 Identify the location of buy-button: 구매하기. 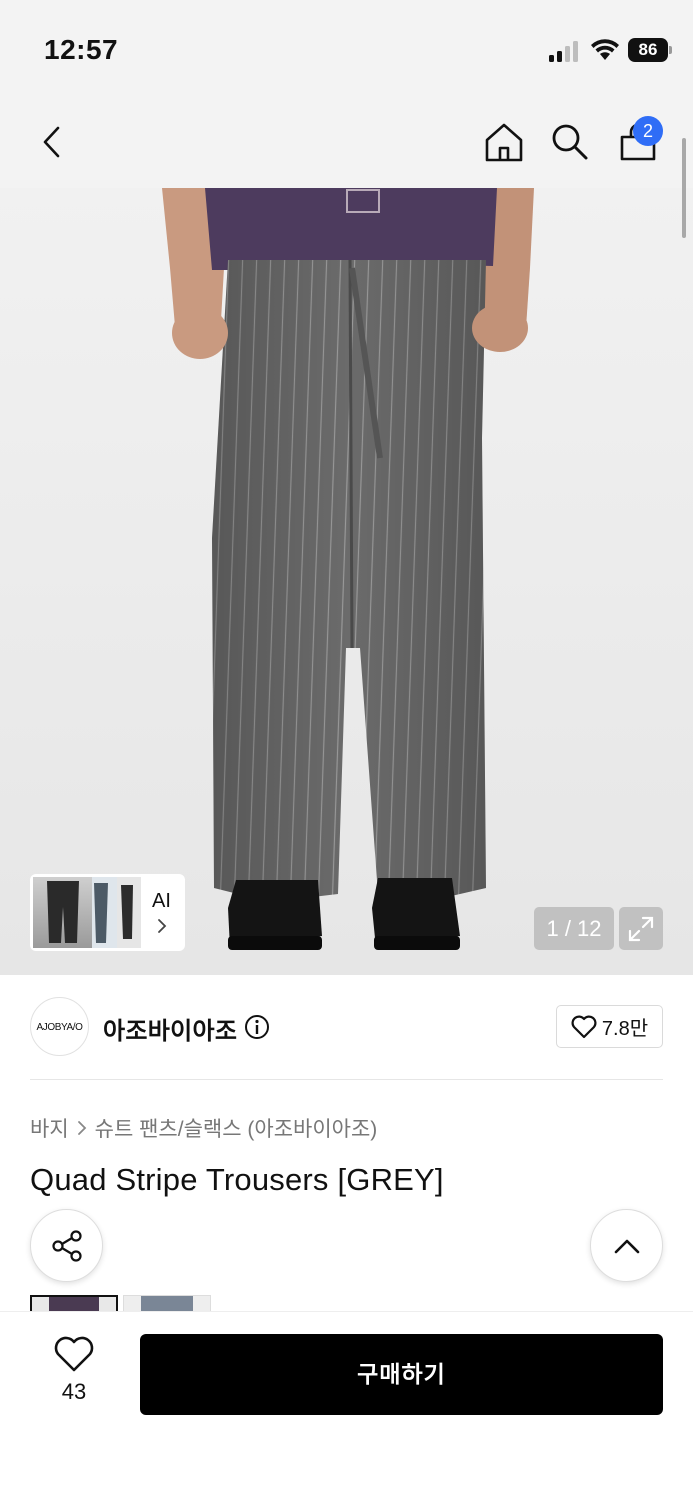
(401, 1374).